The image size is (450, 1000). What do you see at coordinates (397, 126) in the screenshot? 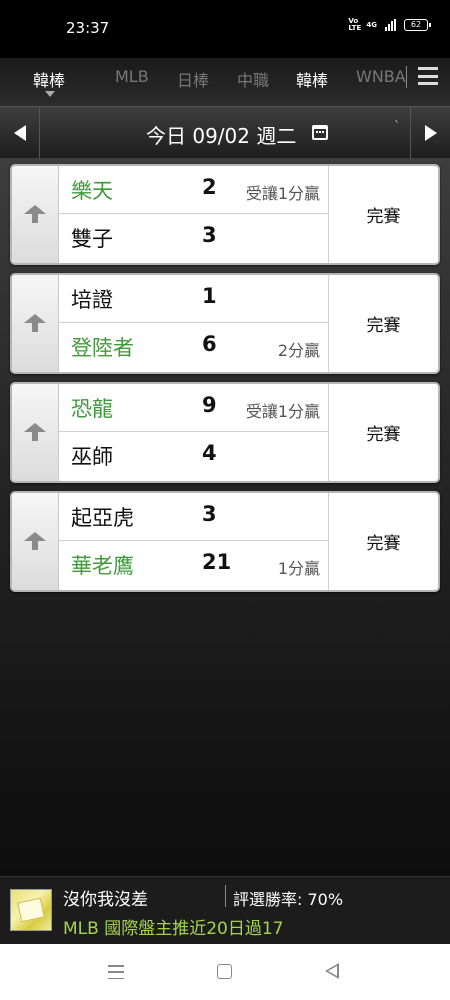
I see `date-tick-mark: `` at bounding box center [397, 126].